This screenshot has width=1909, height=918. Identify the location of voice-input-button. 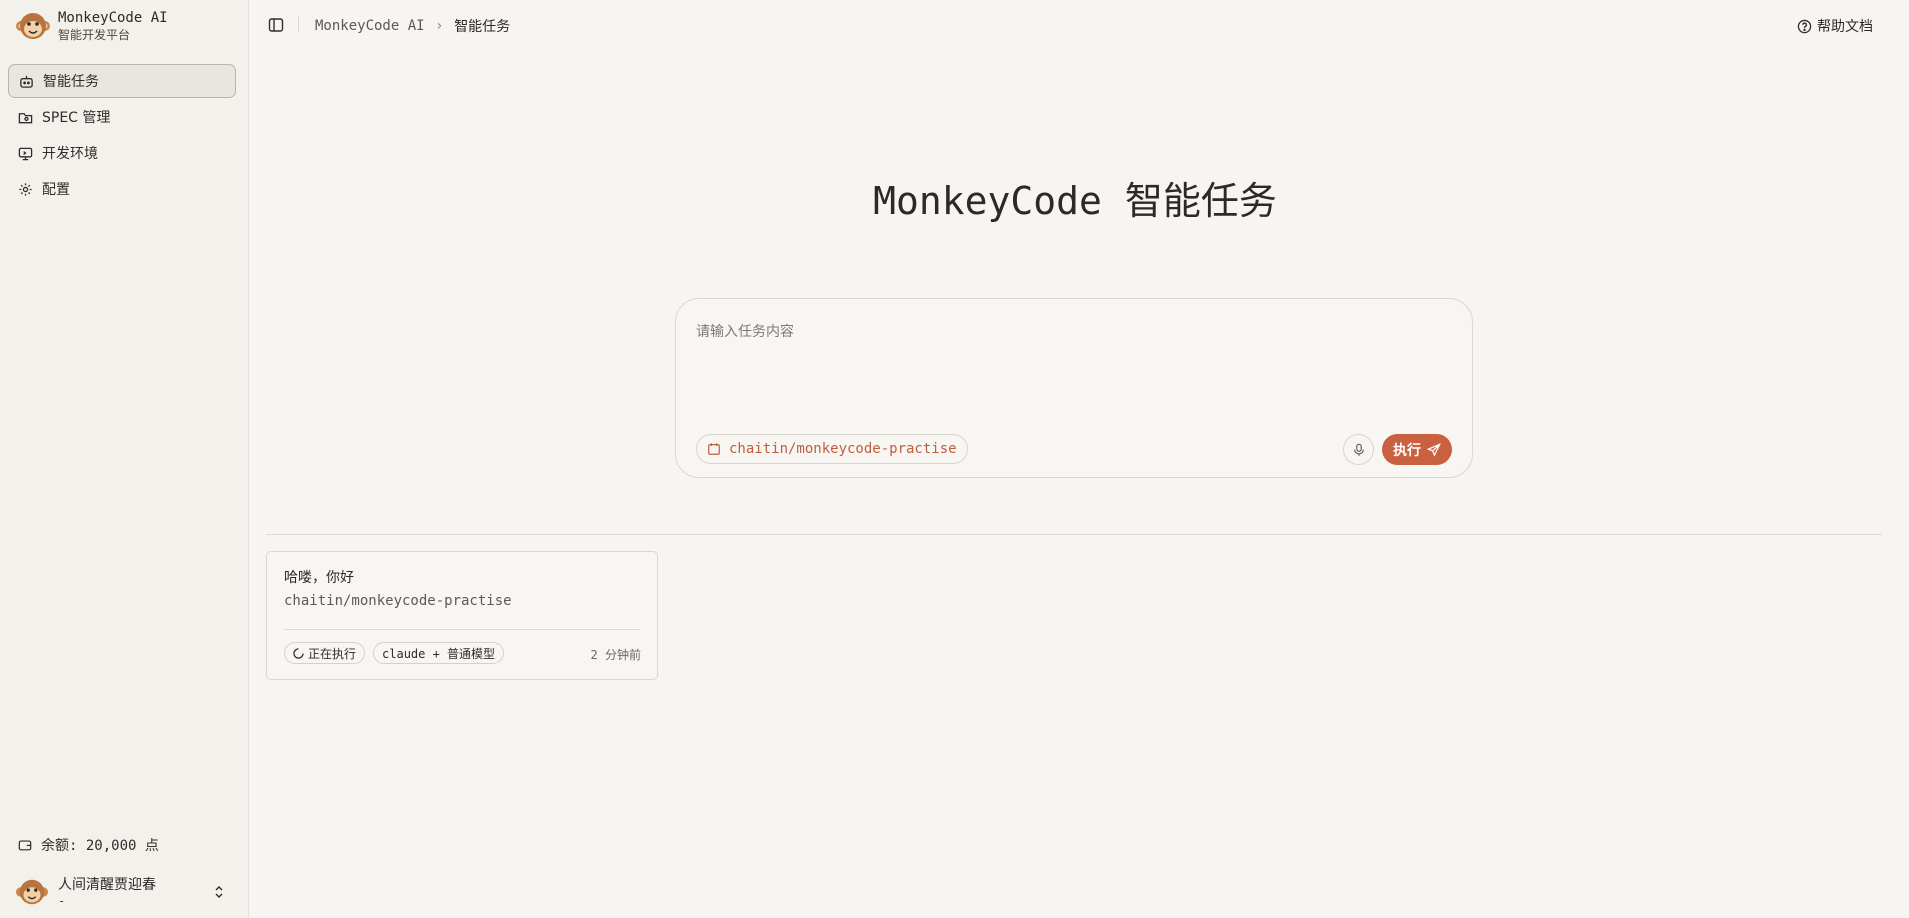
(1358, 449).